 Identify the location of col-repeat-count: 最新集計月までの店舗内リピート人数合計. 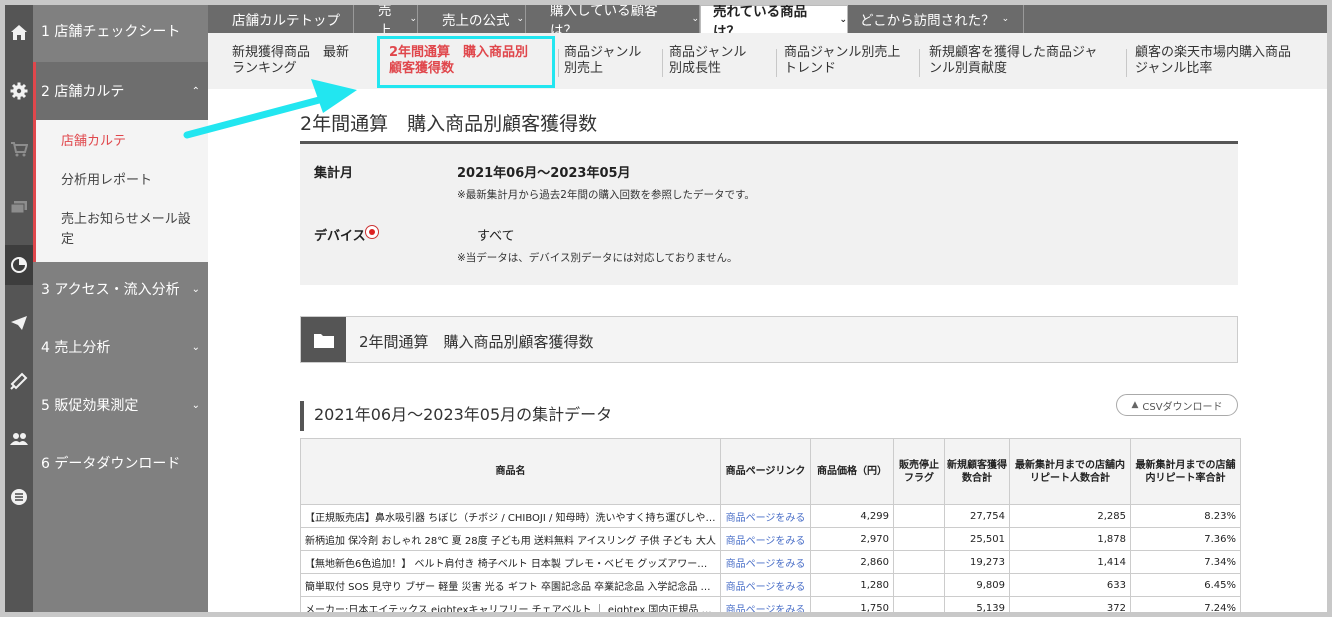
(1070, 471).